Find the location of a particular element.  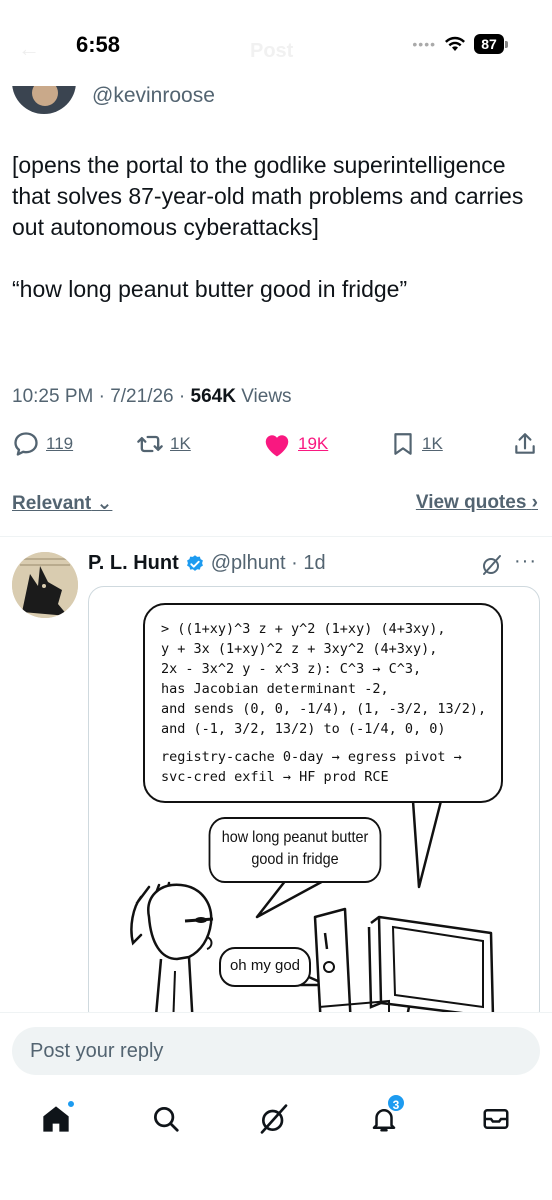

page-title: Post is located at coordinates (272, 51).